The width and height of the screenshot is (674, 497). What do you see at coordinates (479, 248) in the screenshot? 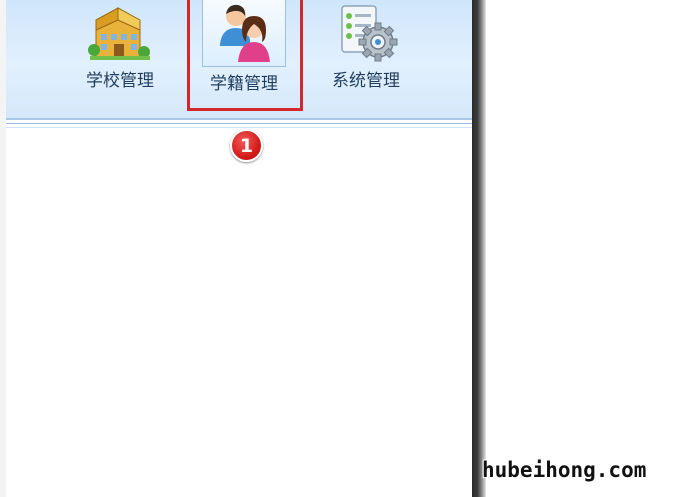
I see `window-border` at bounding box center [479, 248].